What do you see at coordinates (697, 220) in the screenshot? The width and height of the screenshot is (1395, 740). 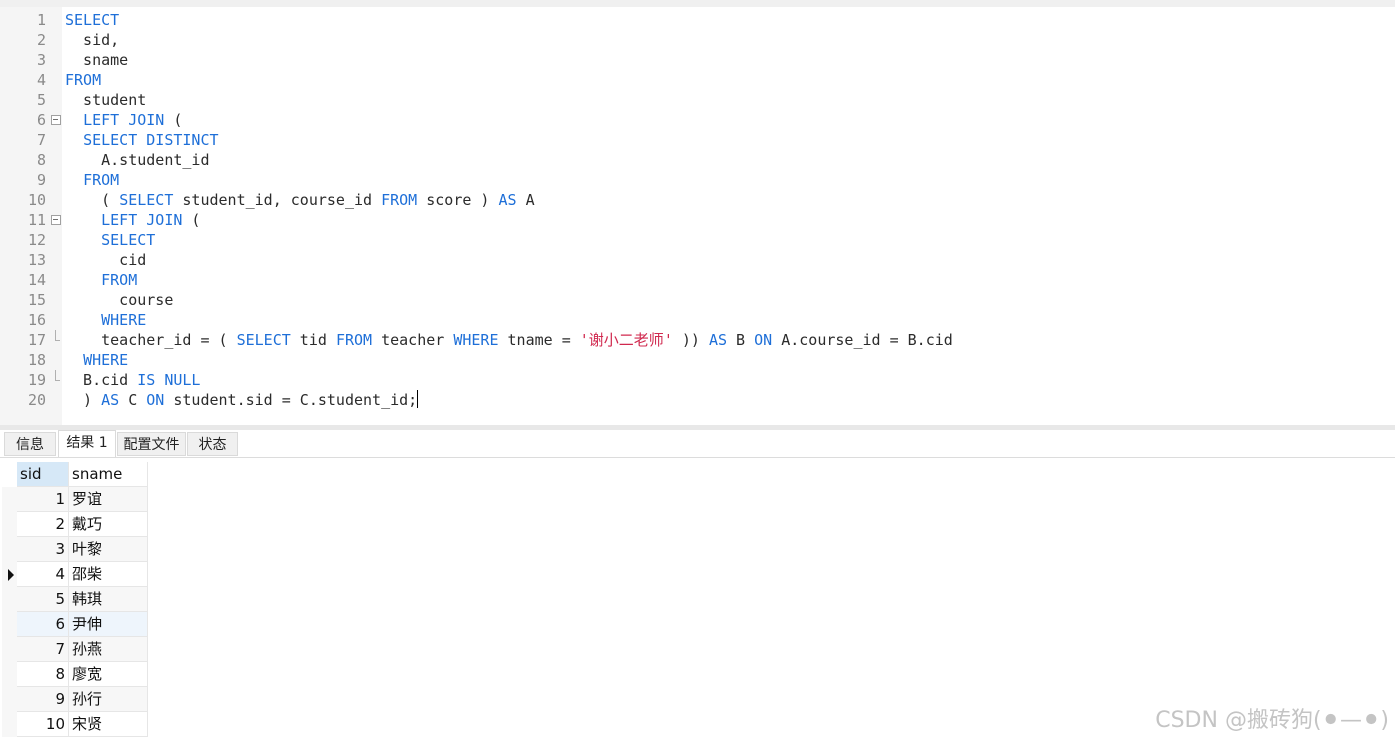 I see `code-line: 11 LEFT JOIN (` at bounding box center [697, 220].